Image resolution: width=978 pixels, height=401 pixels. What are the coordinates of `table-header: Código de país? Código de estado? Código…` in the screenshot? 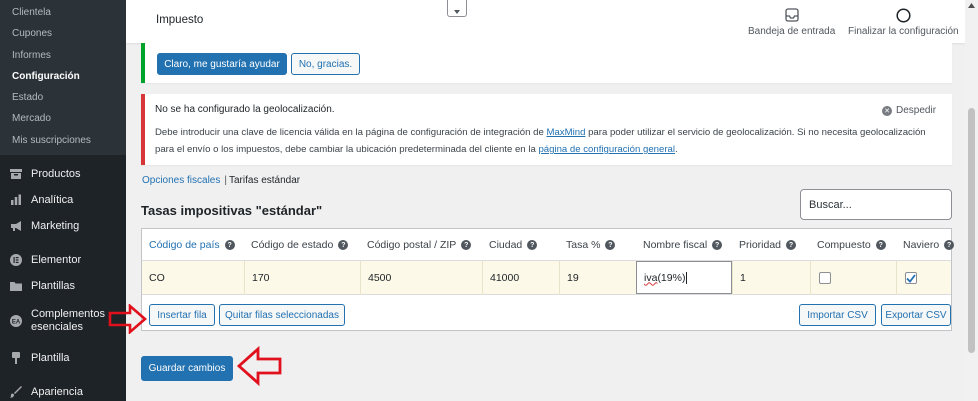 It's located at (548, 245).